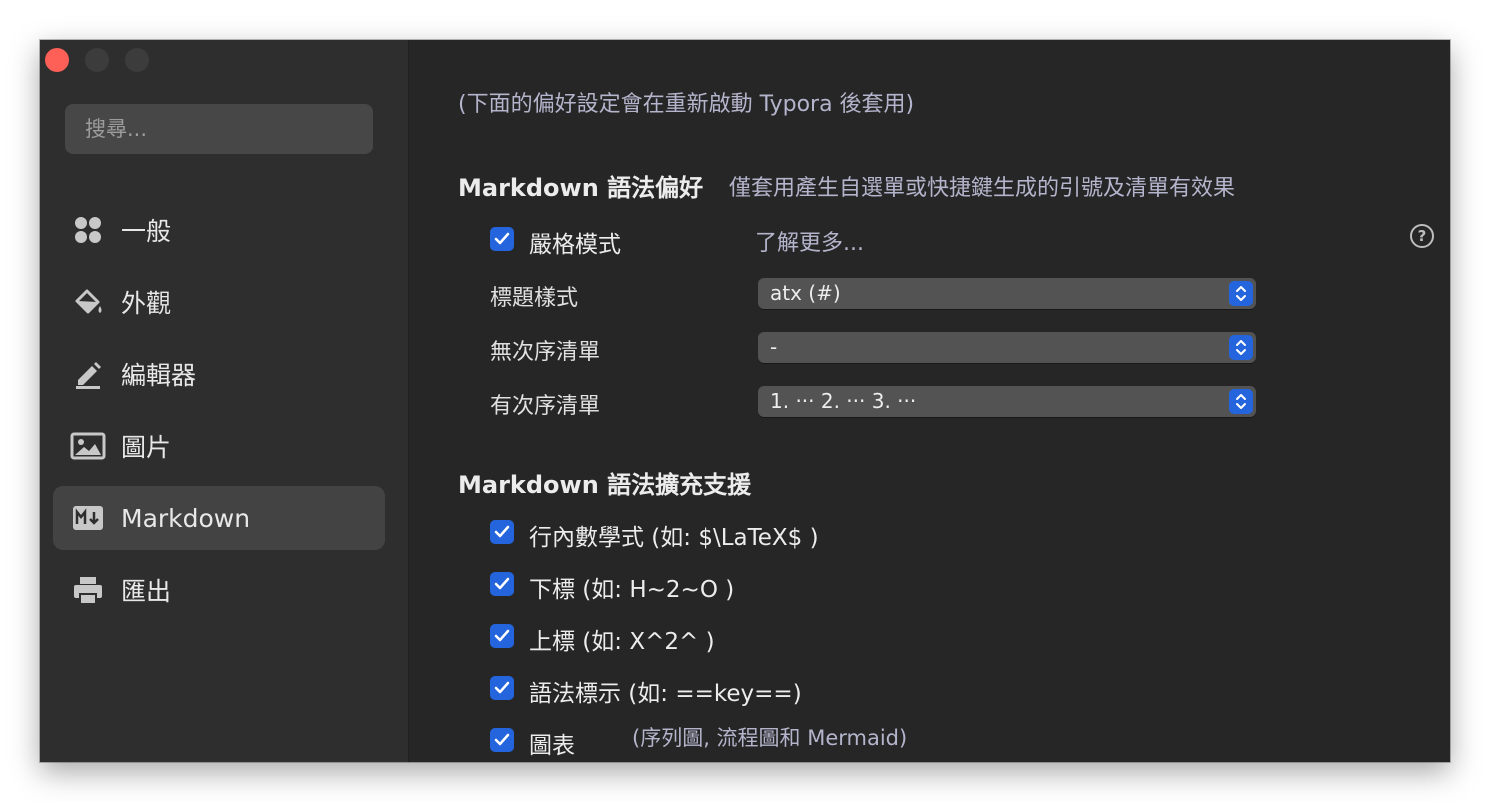 This screenshot has width=1490, height=802. I want to click on markdown-icon, so click(88, 518).